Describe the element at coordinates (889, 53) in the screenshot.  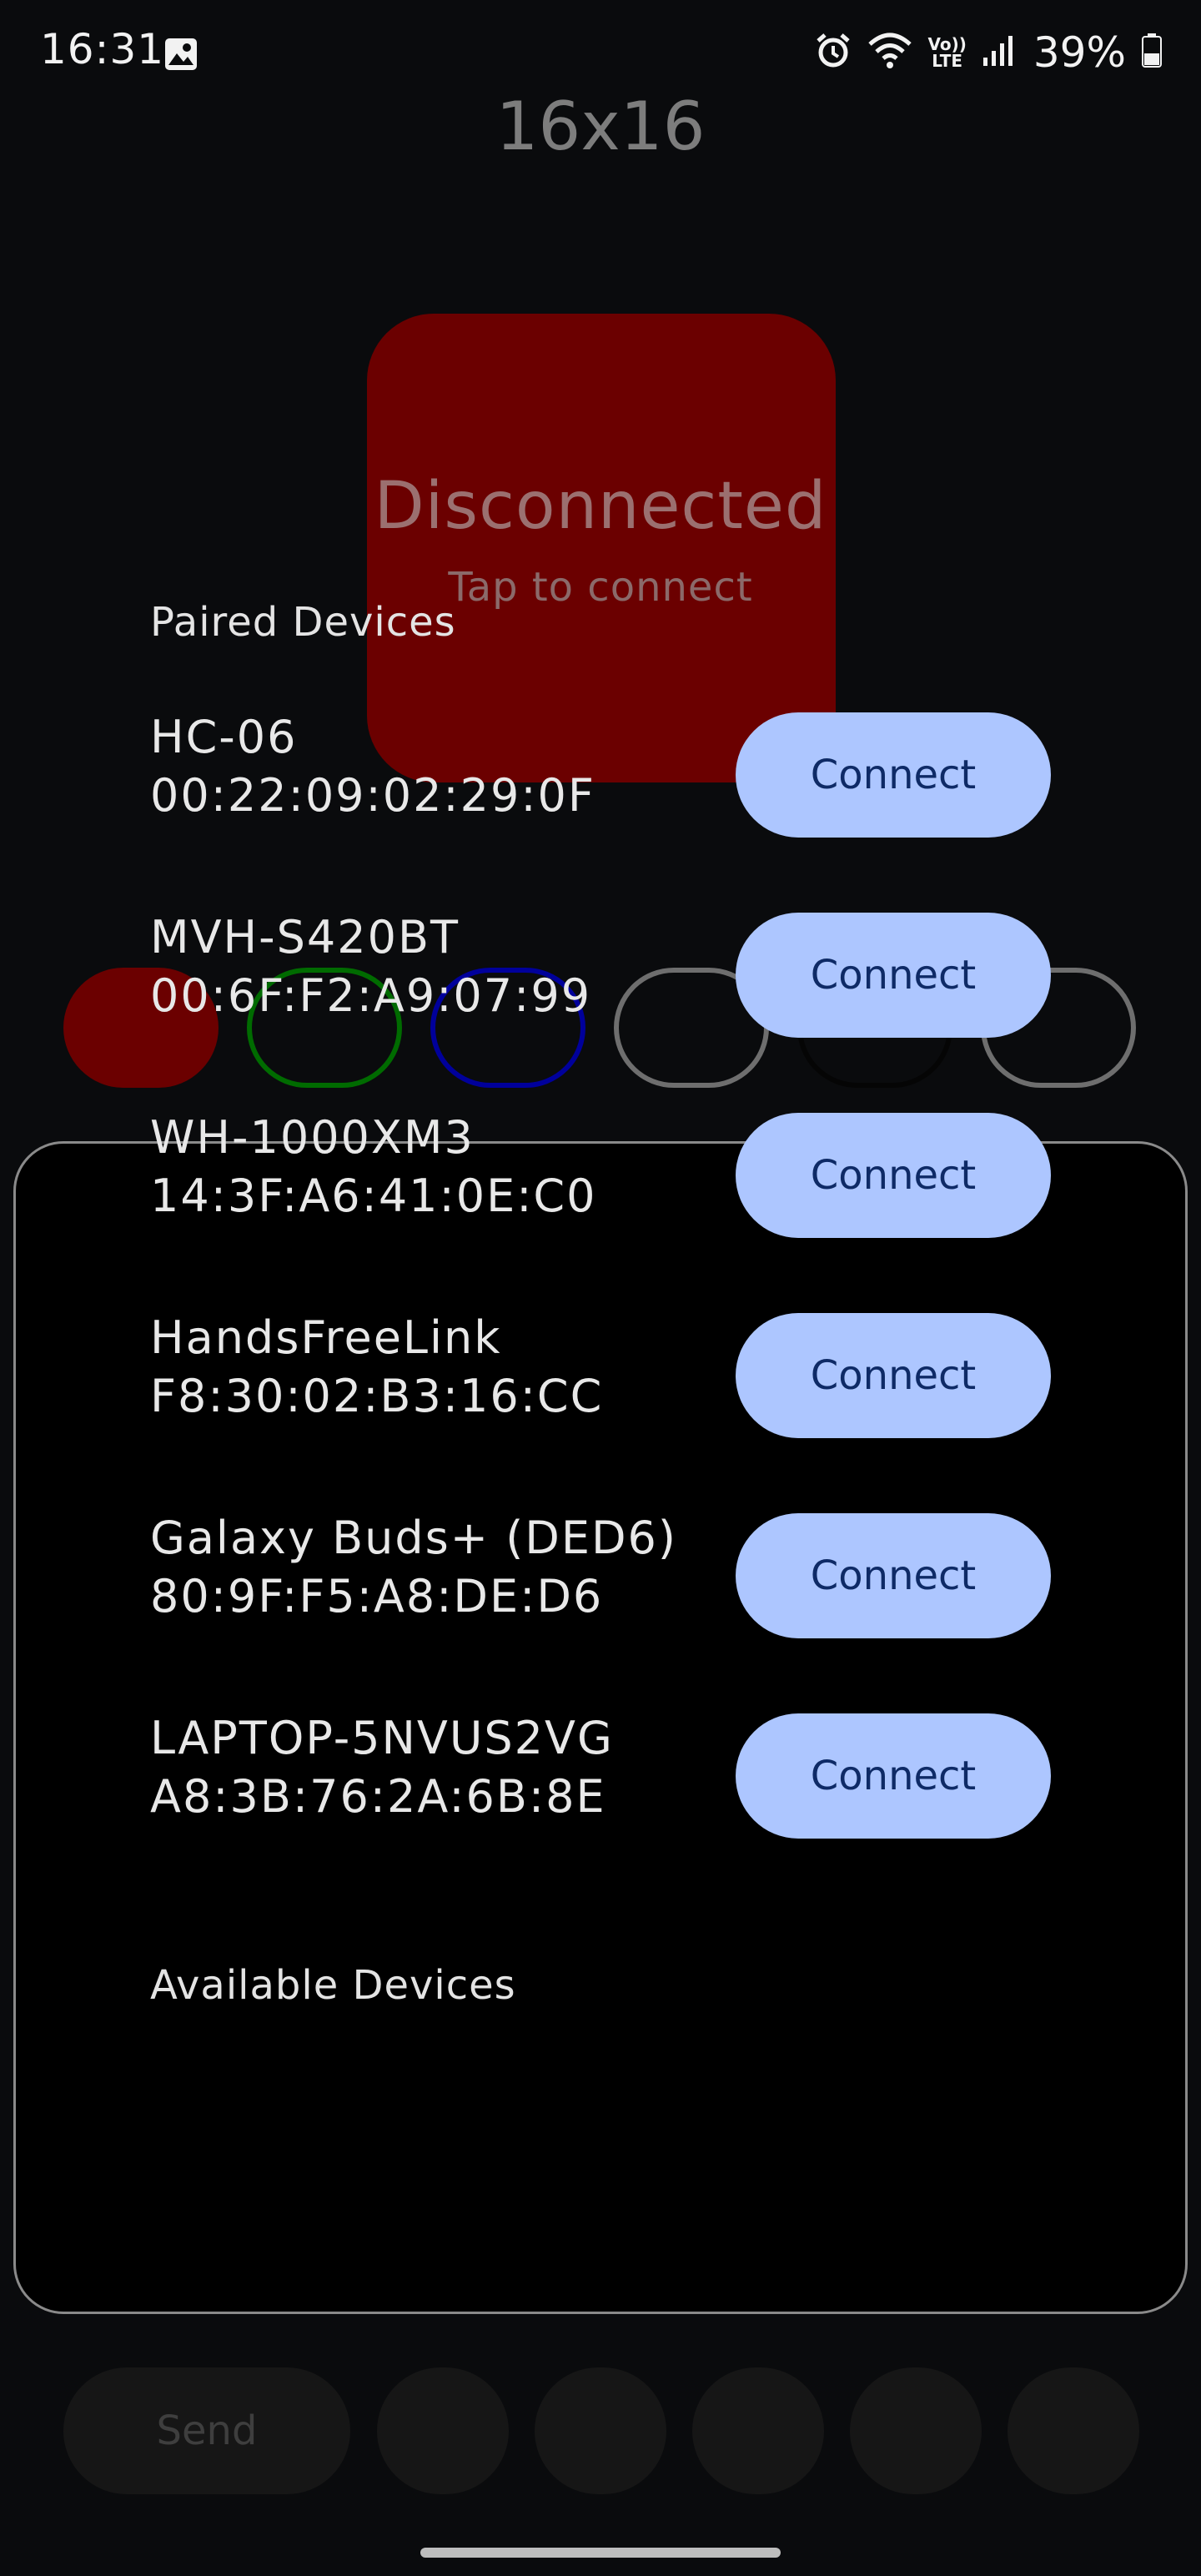
I see `wifi-icon` at that location.